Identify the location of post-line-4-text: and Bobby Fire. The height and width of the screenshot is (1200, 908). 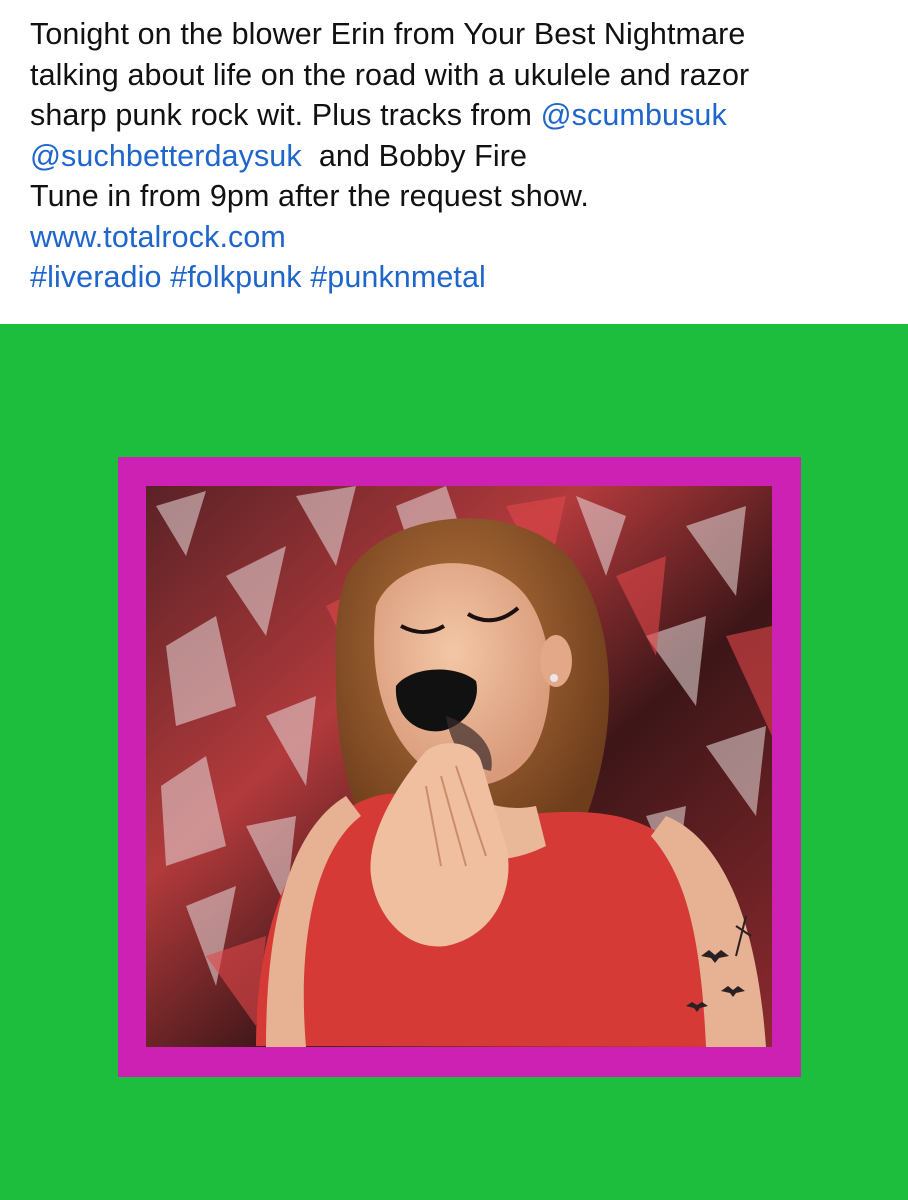
(414, 155).